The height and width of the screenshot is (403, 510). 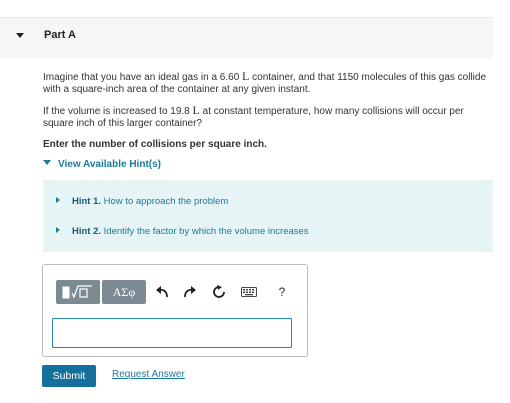 What do you see at coordinates (60, 35) in the screenshot?
I see `part-title: Part A` at bounding box center [60, 35].